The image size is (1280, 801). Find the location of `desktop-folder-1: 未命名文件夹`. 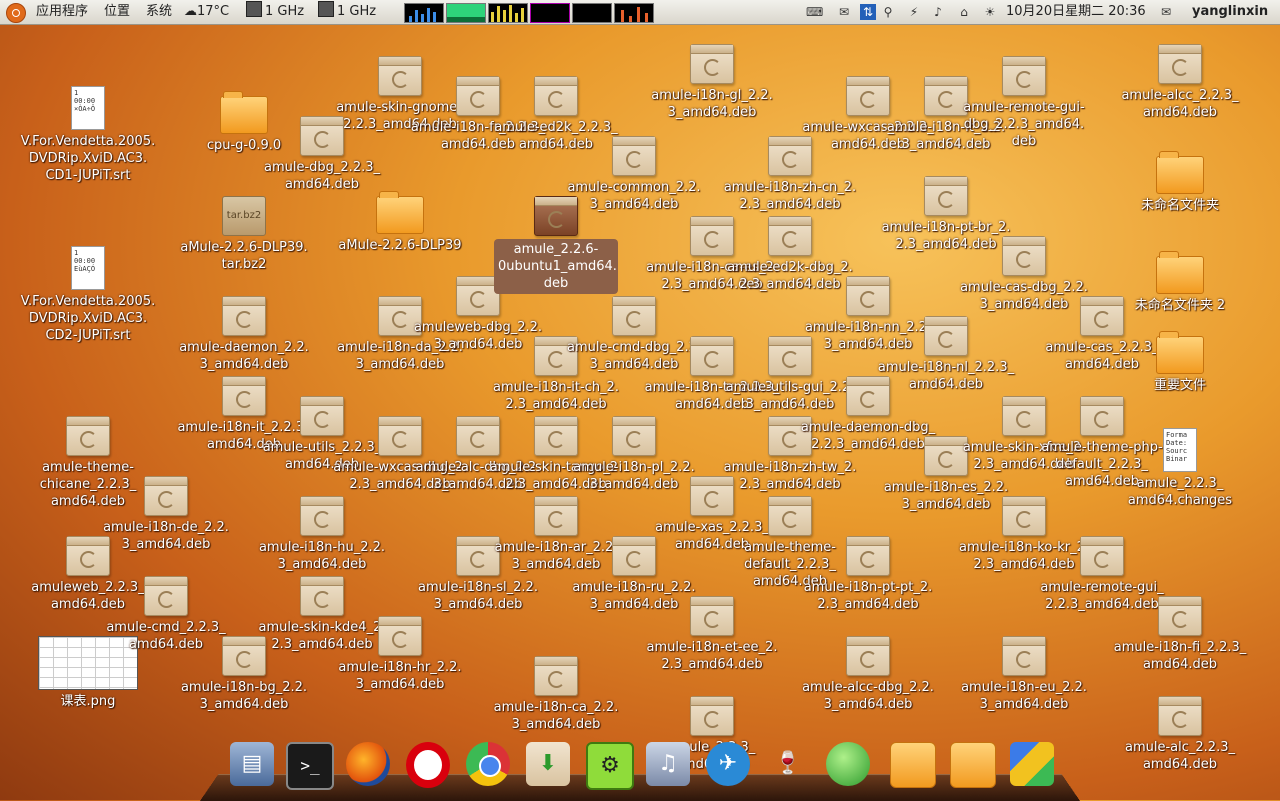

desktop-folder-1: 未命名文件夹 is located at coordinates (1180, 182).